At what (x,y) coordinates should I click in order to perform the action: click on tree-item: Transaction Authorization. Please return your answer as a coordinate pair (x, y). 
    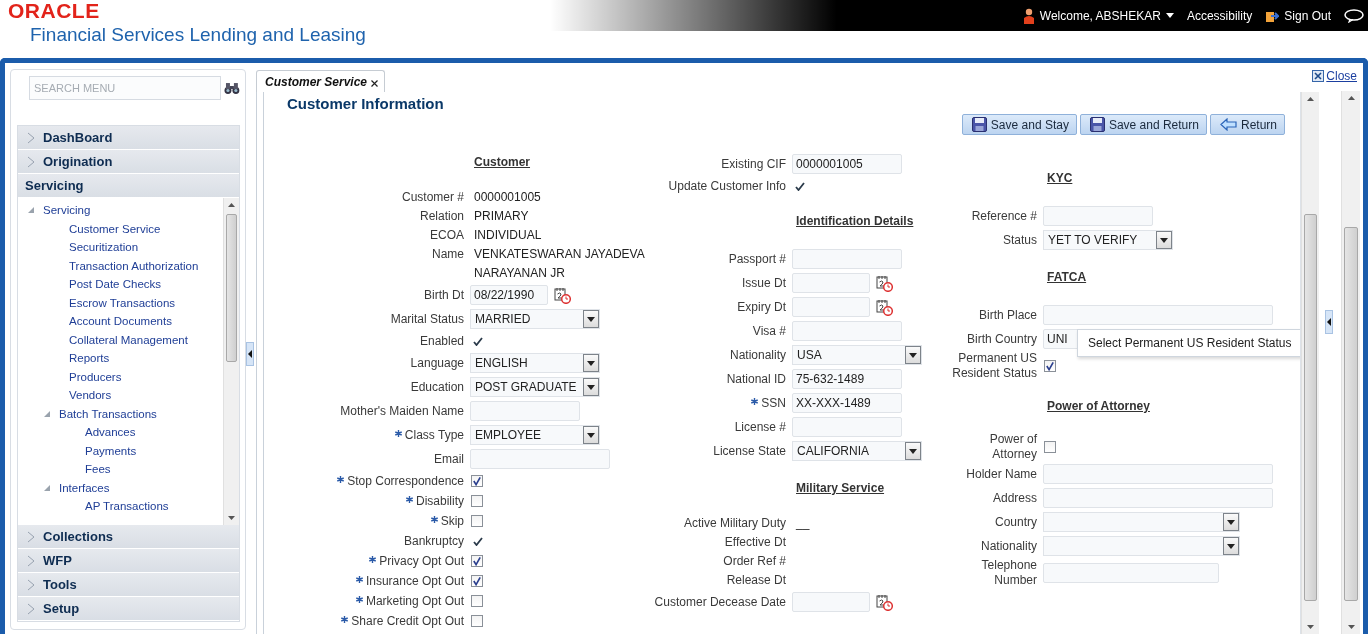
    Looking at the image, I should click on (134, 265).